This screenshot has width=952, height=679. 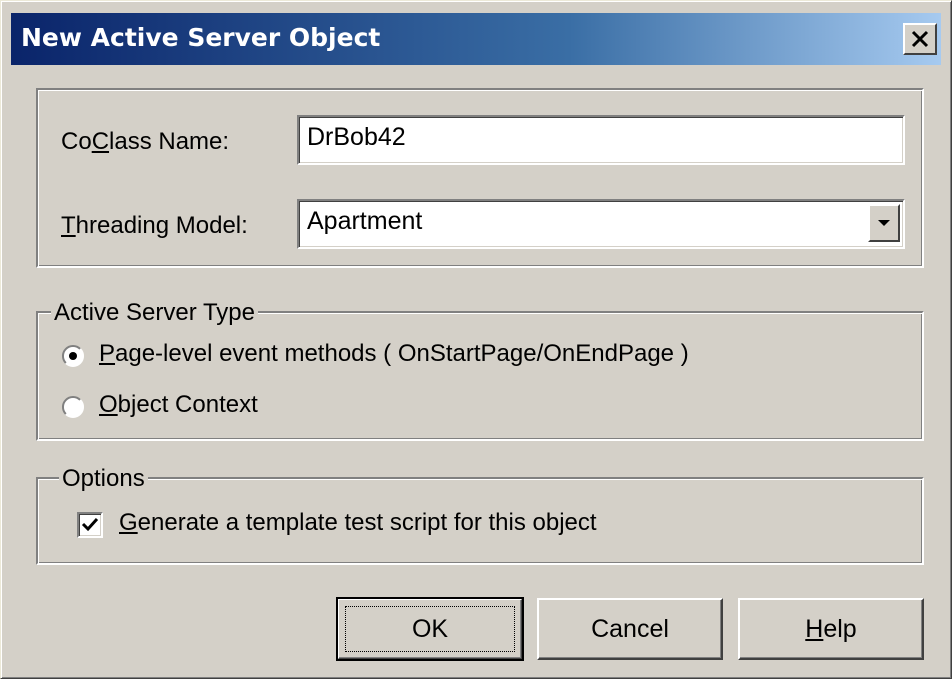 I want to click on options-legend: Options, so click(x=103, y=479).